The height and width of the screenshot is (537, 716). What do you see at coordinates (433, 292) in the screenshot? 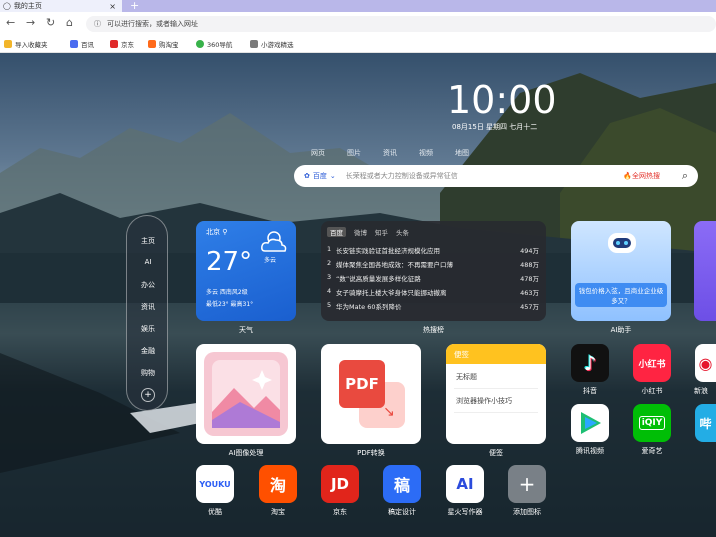
I see `hot-list-item: 4 女子骑摩托上楼大爷身体只能挪动撤离 463万` at bounding box center [433, 292].